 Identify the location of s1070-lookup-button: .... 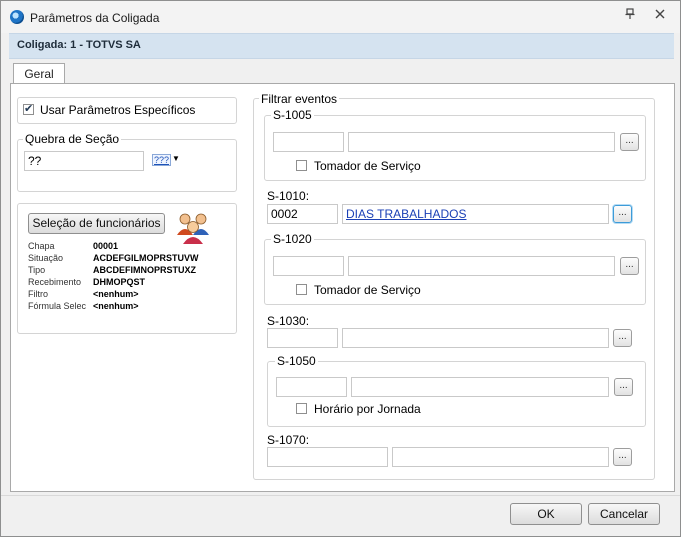
(622, 457).